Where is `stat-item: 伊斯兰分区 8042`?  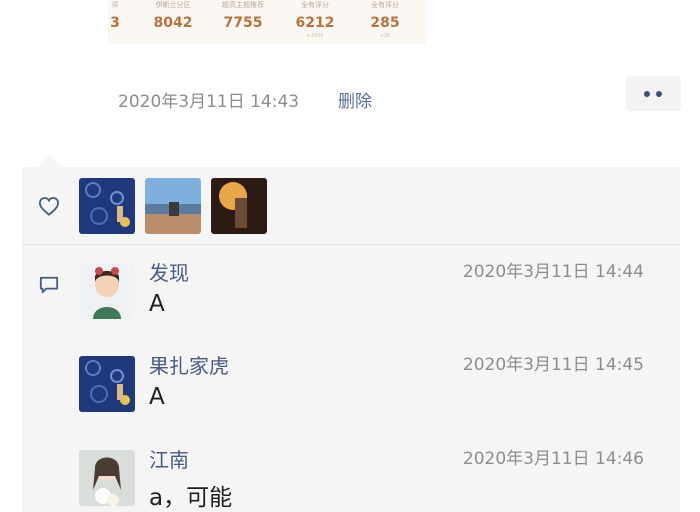 stat-item: 伊斯兰分区 8042 is located at coordinates (173, 16).